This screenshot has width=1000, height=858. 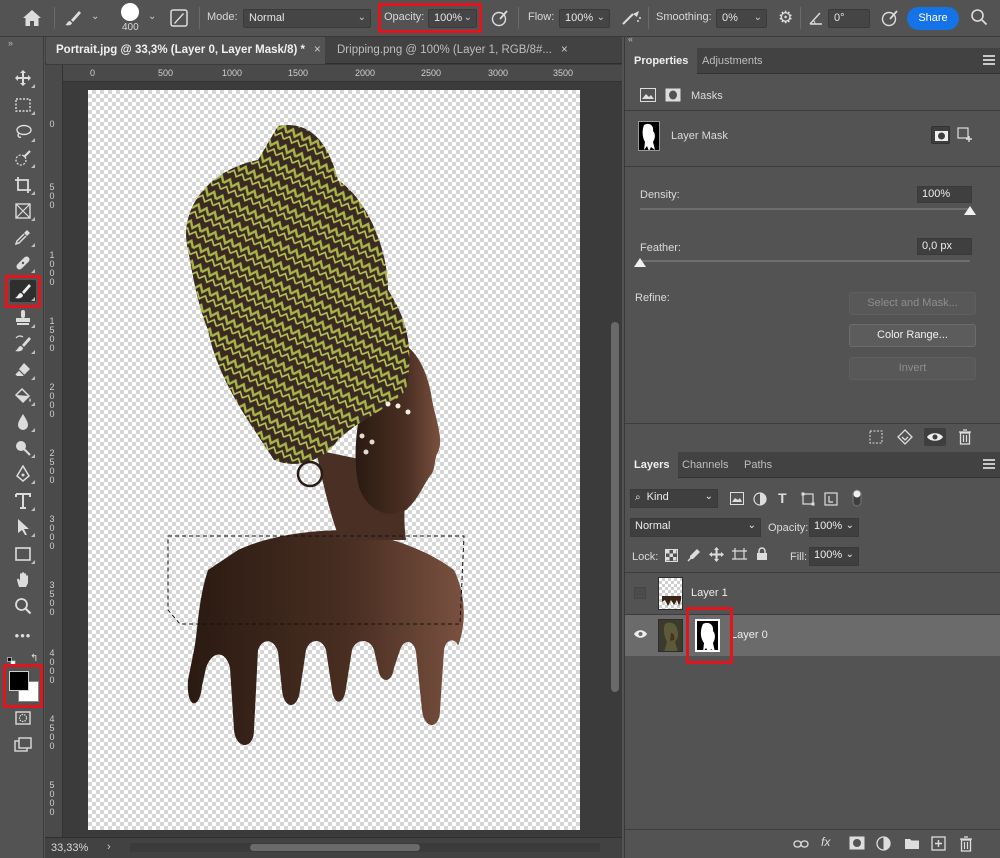 I want to click on collapse-panels-icon: «, so click(x=630, y=39).